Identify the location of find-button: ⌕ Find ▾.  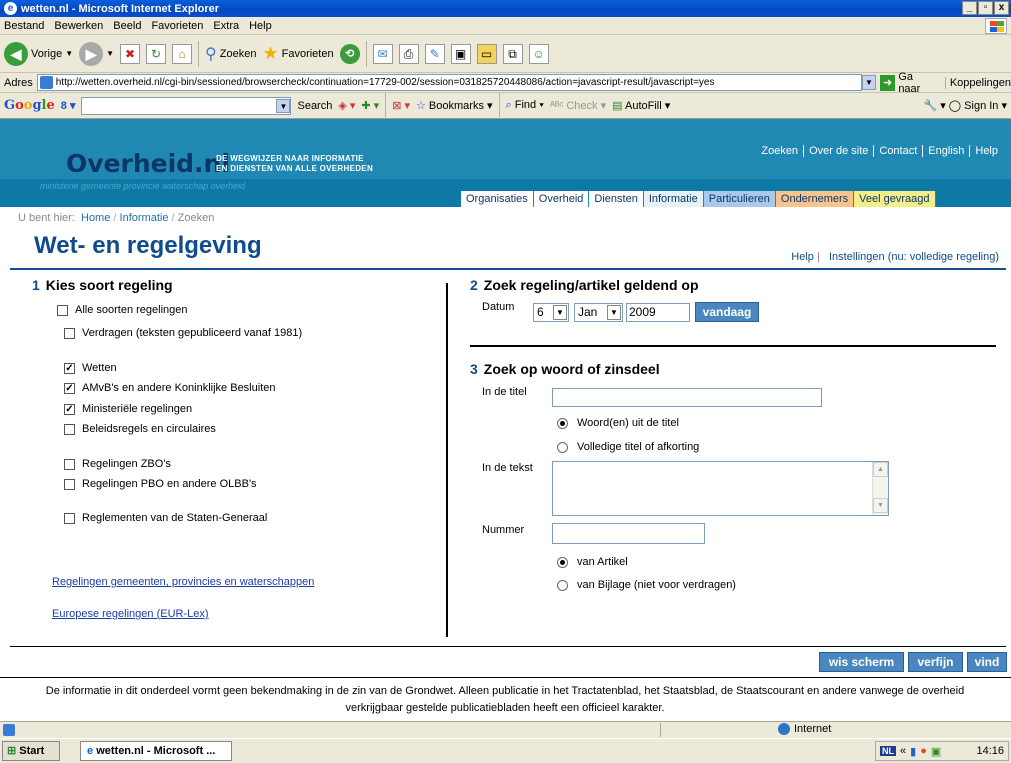
(525, 105).